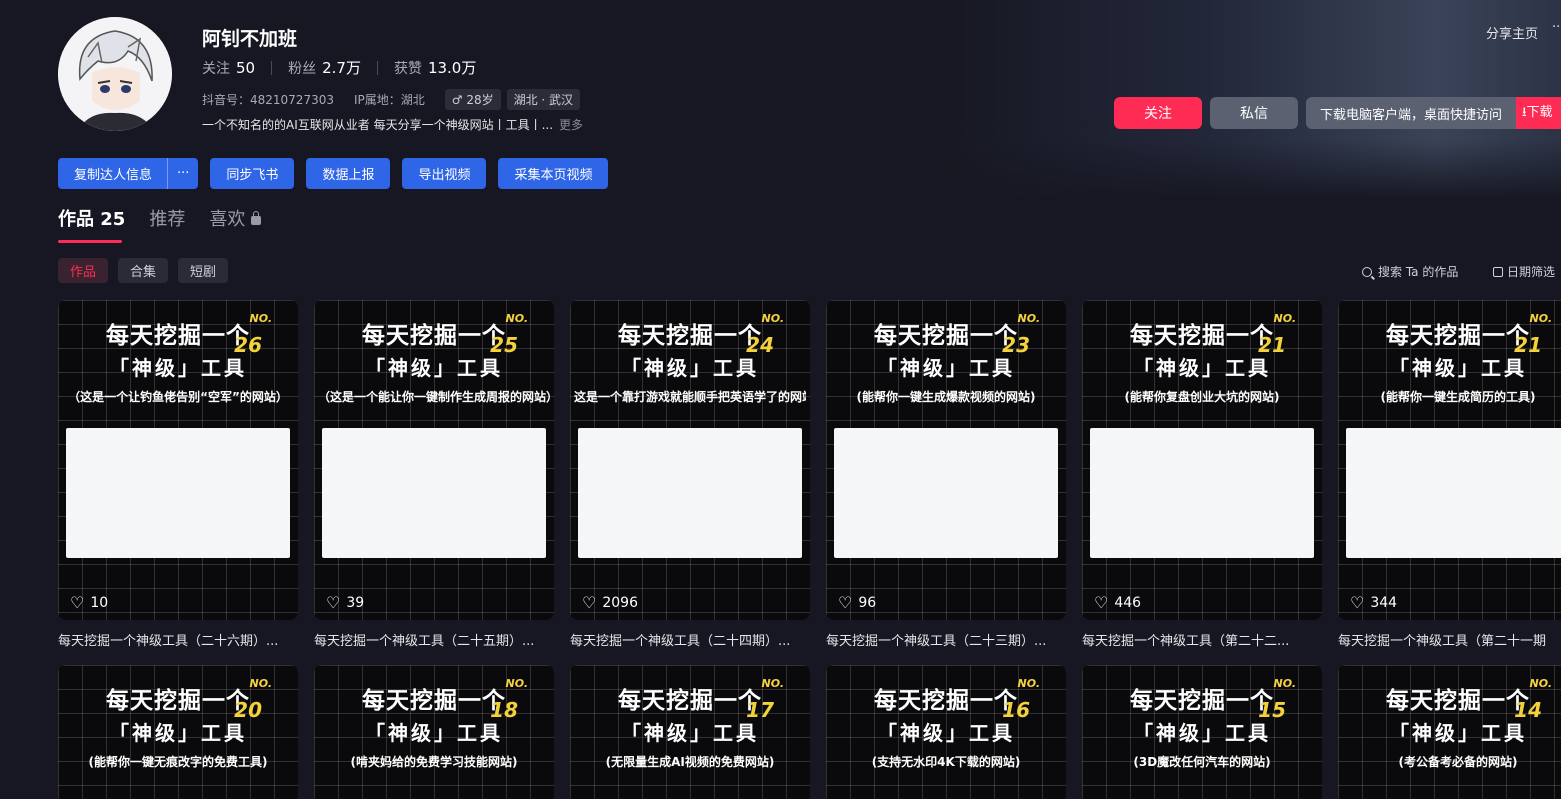 The image size is (1561, 799). Describe the element at coordinates (571, 125) in the screenshot. I see `bio-more-link: 更多` at that location.